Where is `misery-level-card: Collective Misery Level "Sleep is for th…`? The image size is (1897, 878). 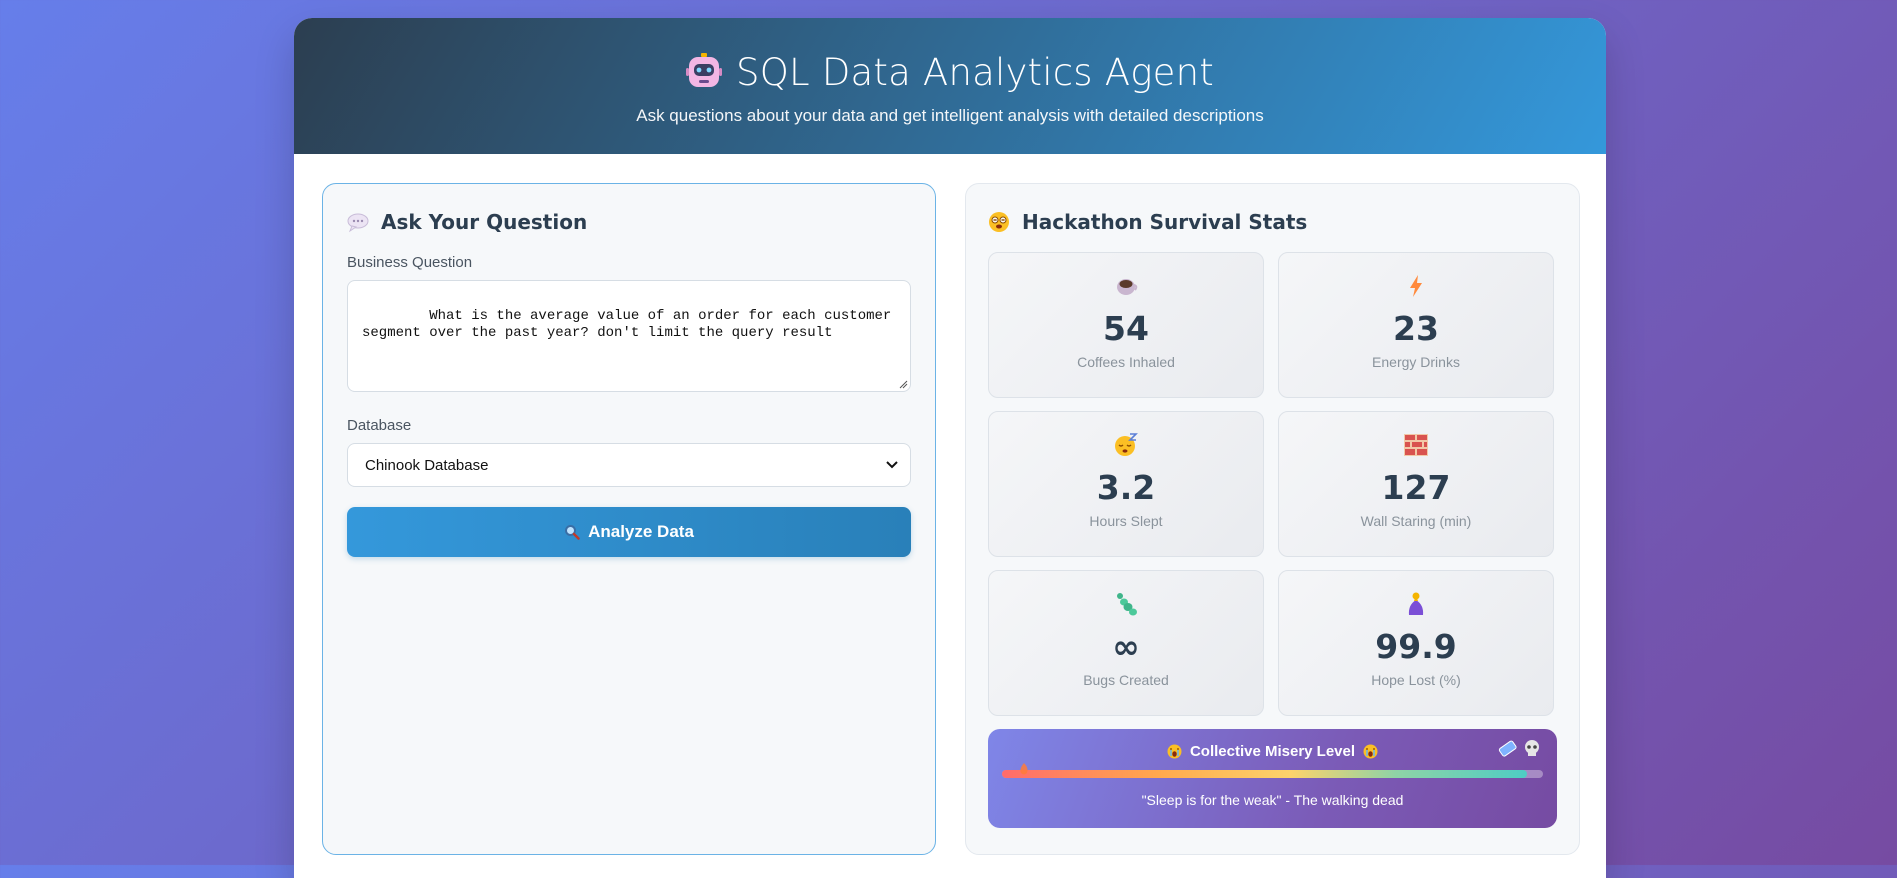 misery-level-card: Collective Misery Level "Sleep is for th… is located at coordinates (1272, 778).